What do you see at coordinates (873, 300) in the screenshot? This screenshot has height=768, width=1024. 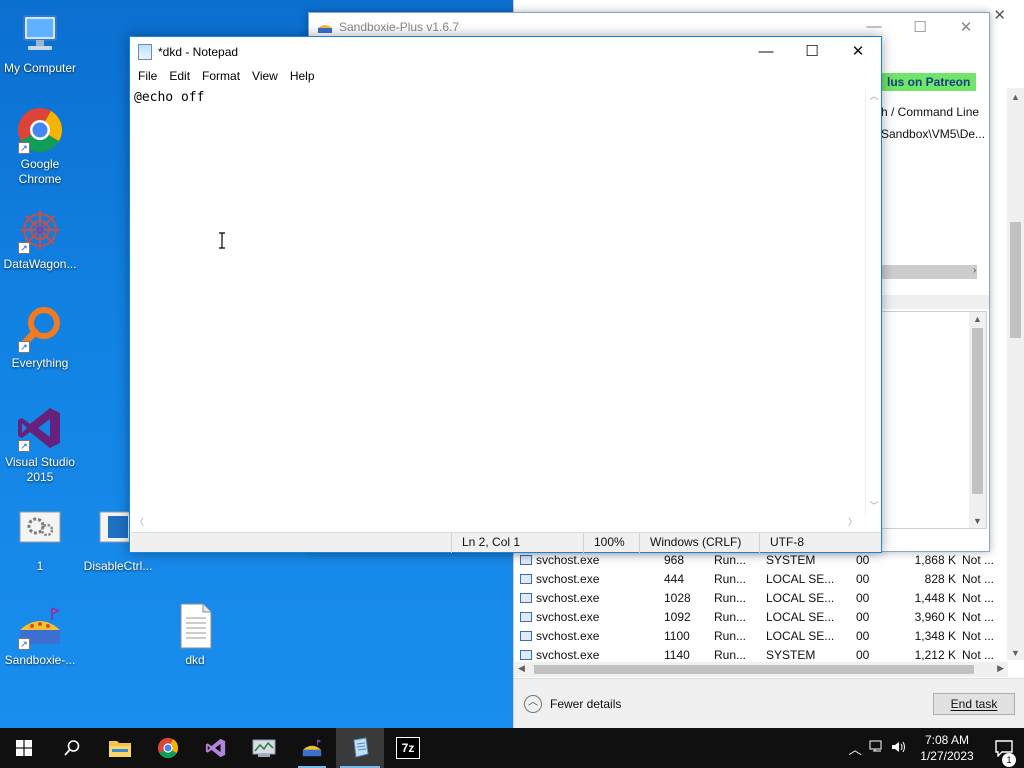 I see `notepad-vertical-scrollbar: ︿ ﹀` at bounding box center [873, 300].